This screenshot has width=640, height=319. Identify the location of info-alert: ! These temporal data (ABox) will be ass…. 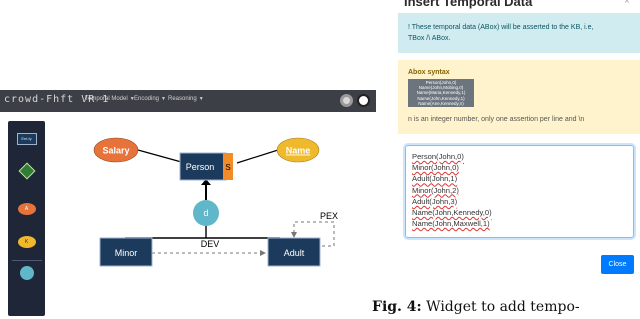
(519, 33).